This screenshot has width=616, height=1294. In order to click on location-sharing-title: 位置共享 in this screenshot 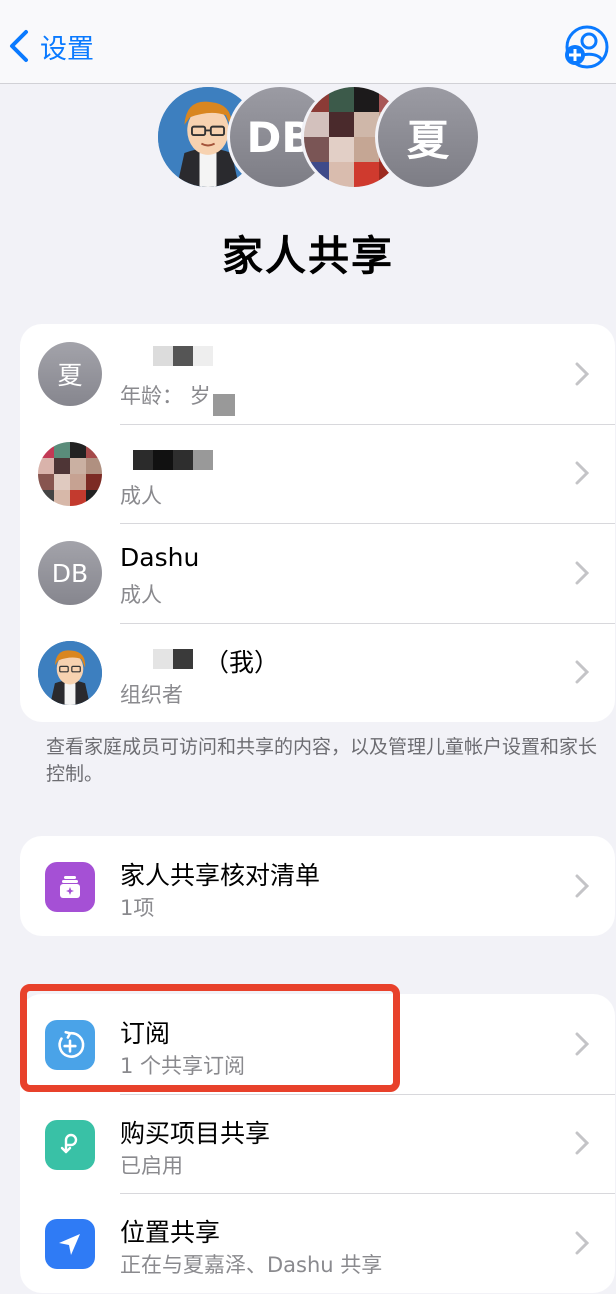, I will do `click(170, 1232)`.